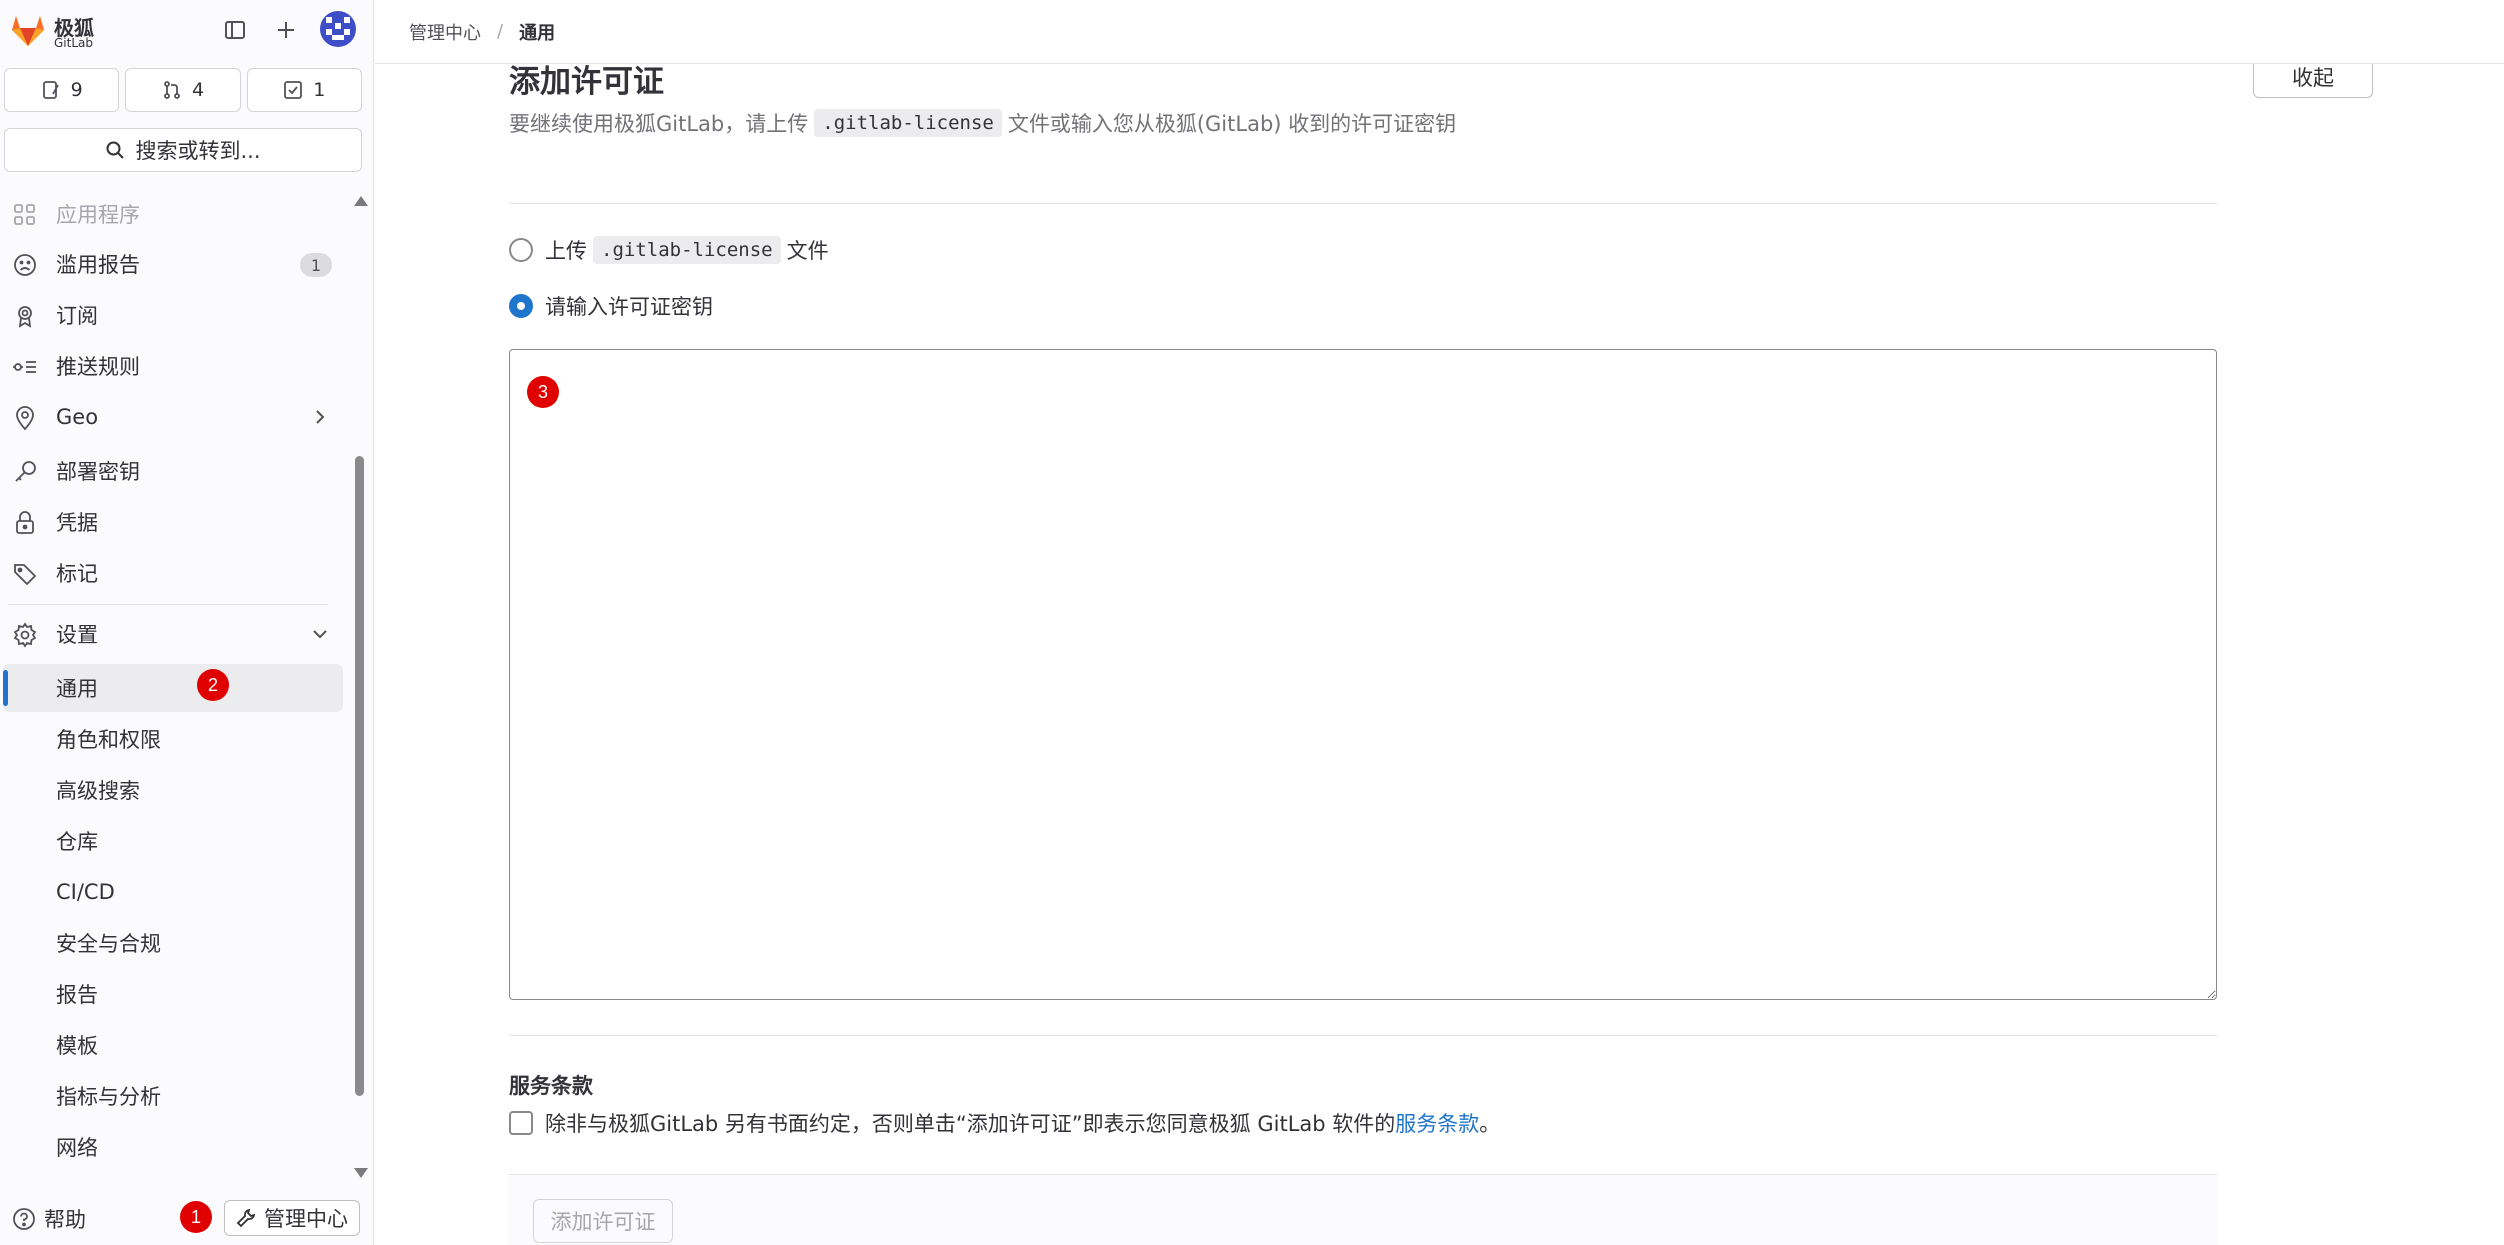 Image resolution: width=2504 pixels, height=1245 pixels. Describe the element at coordinates (319, 90) in the screenshot. I see `todos-count: 1` at that location.